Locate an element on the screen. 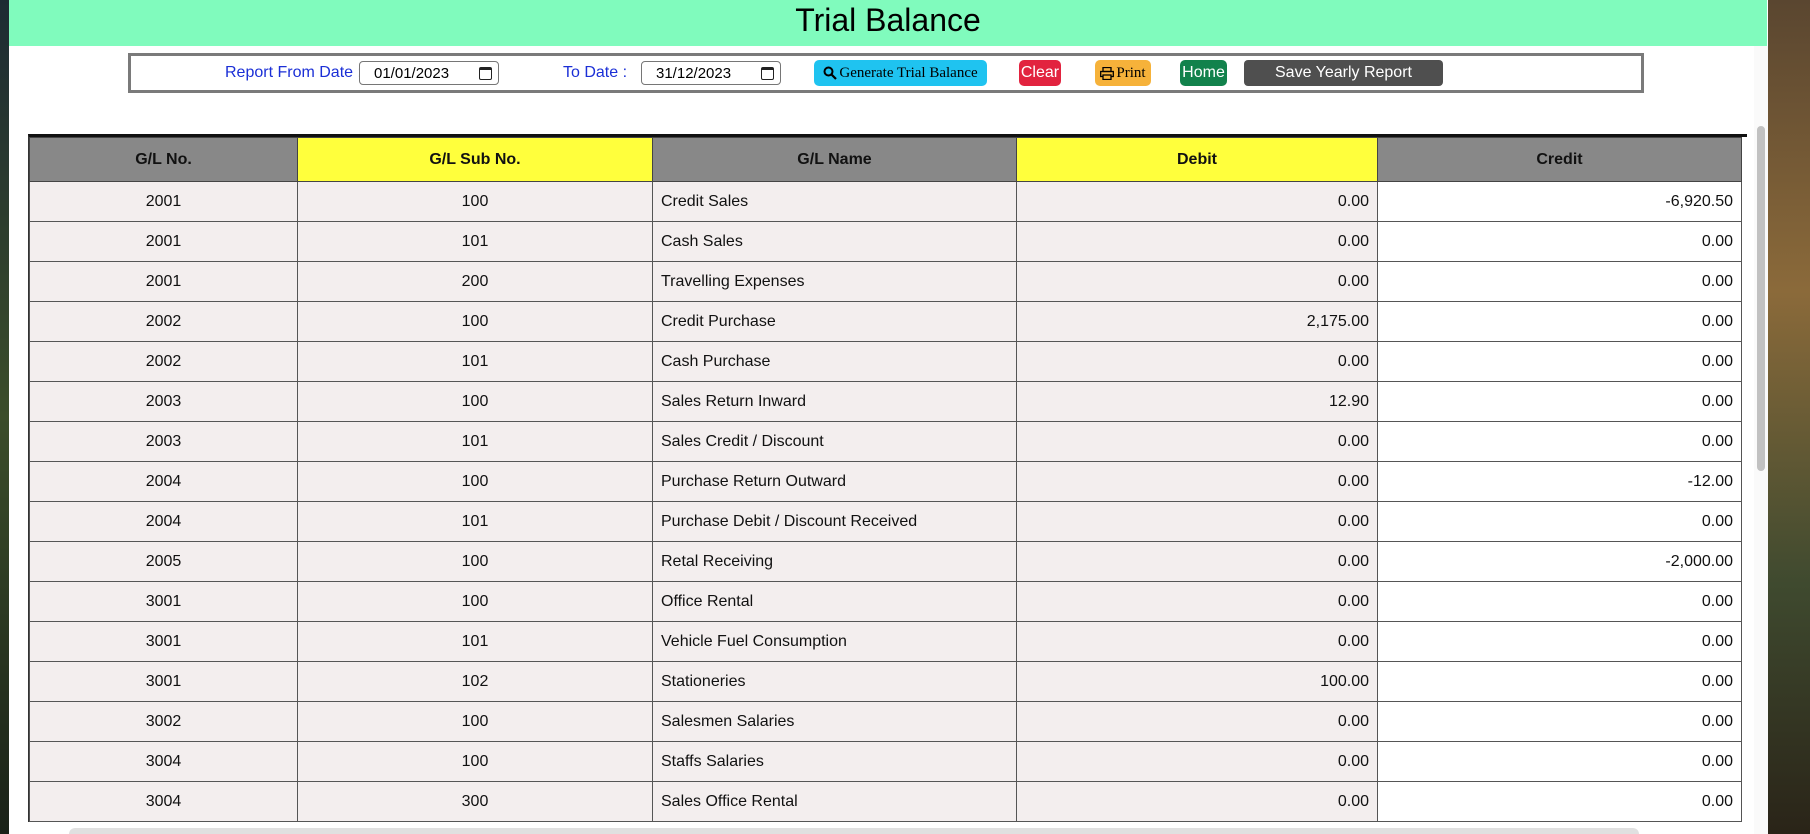 The width and height of the screenshot is (1810, 834). table-row: 2005 100 Retal Receiving 0.00 -2,000.00 is located at coordinates (885, 561).